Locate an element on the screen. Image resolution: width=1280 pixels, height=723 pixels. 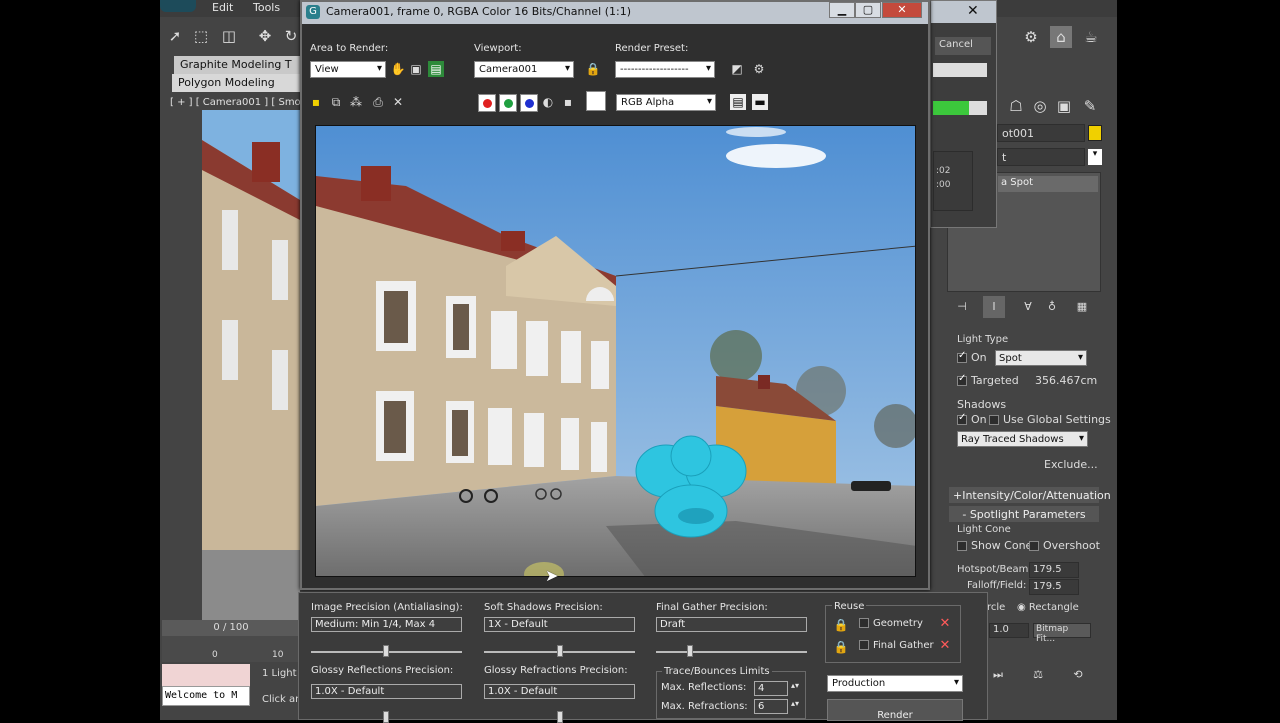
production-dropdown: Production is located at coordinates (895, 683).